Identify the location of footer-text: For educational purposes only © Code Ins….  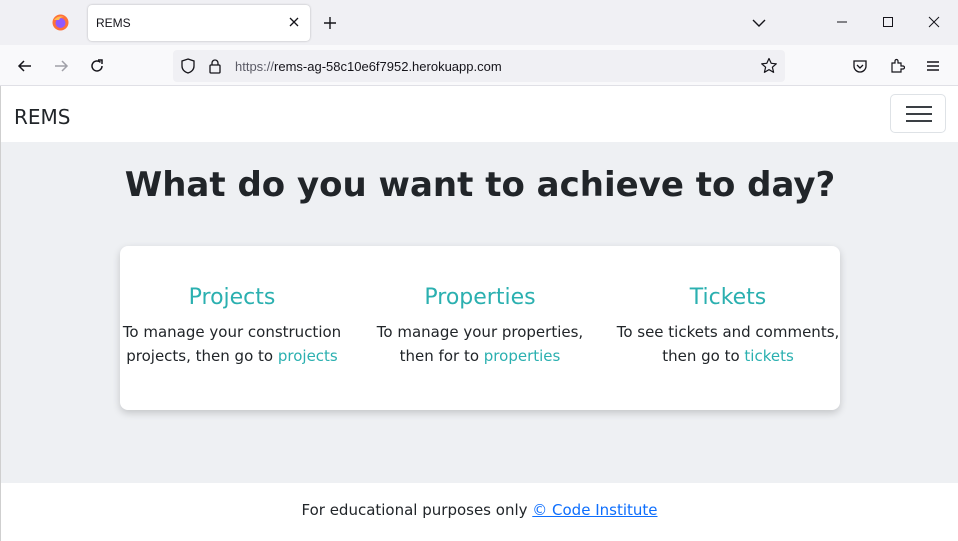
(479, 501).